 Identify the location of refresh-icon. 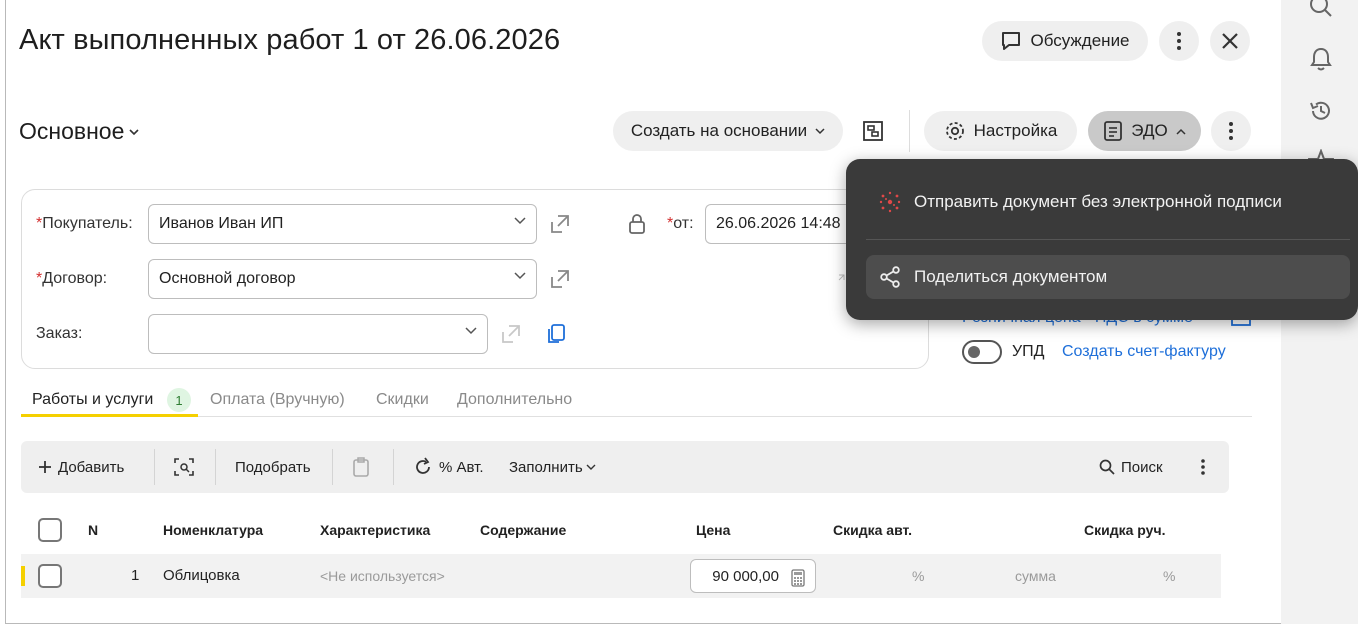
(423, 465).